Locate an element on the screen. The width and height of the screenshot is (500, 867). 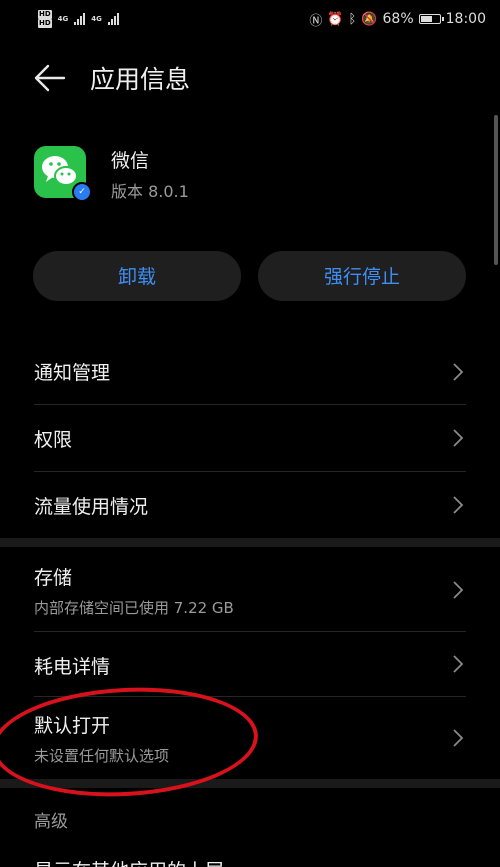
force-stop-button: 强行停止 is located at coordinates (362, 276).